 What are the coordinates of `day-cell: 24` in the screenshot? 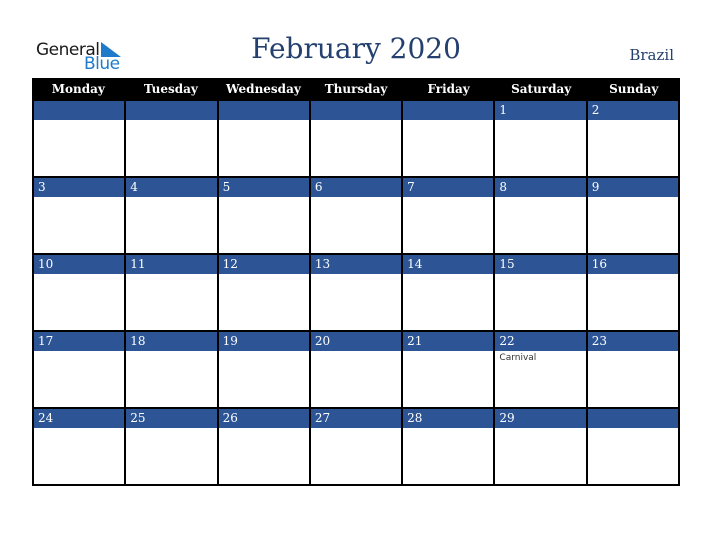 It's located at (80, 446).